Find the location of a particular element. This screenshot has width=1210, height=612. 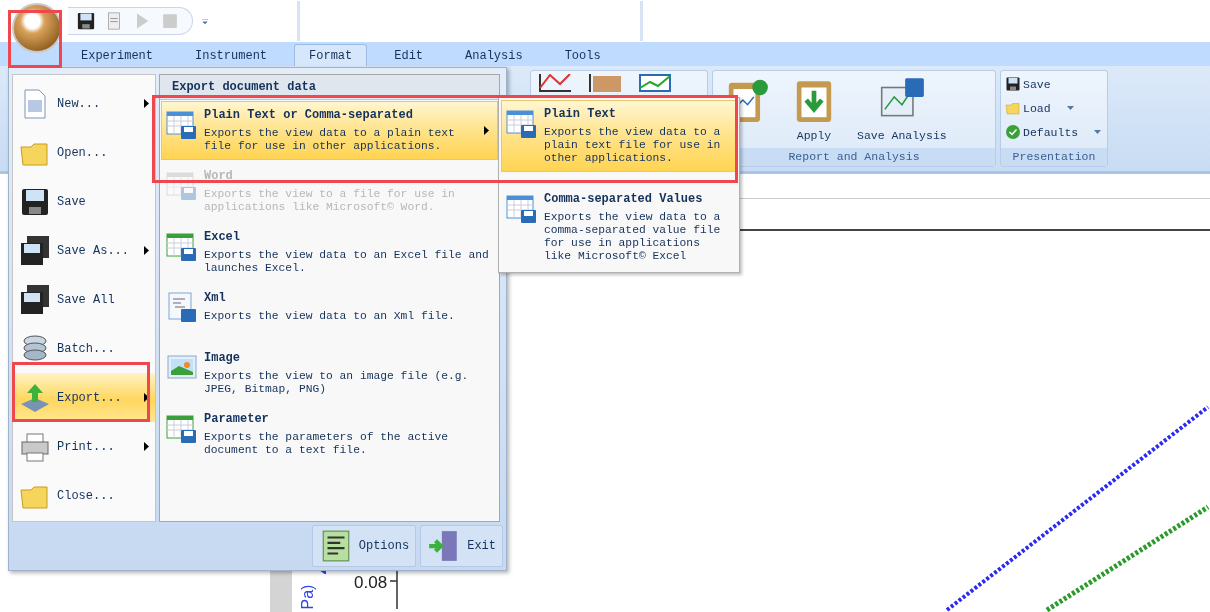

ribbon-tab: Instrument is located at coordinates (231, 55).